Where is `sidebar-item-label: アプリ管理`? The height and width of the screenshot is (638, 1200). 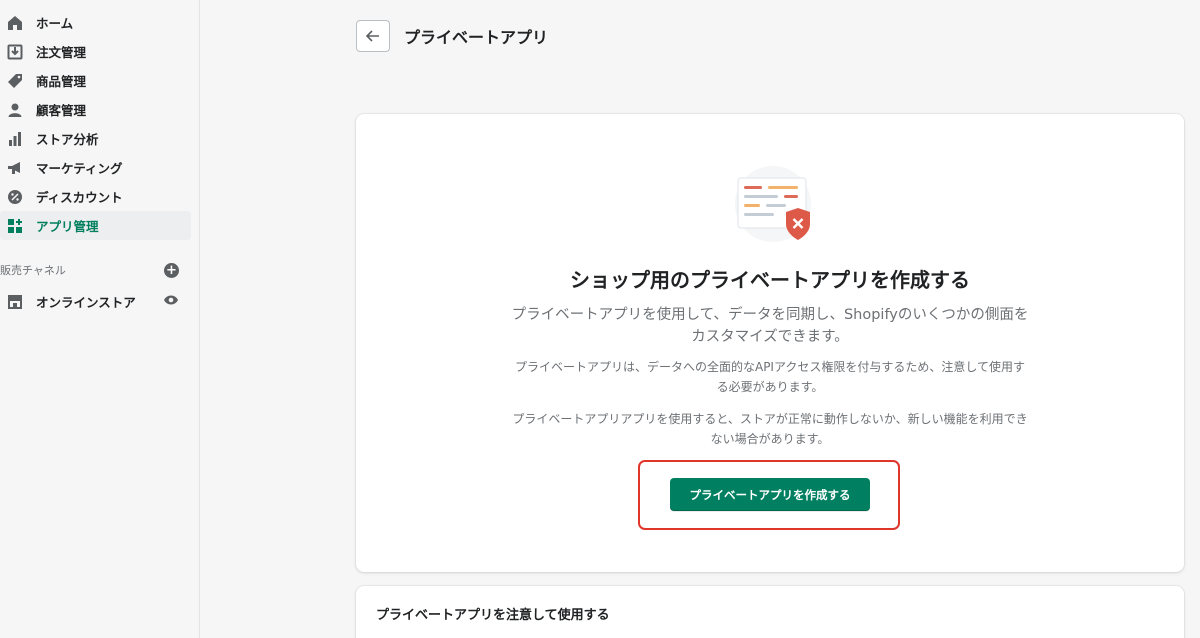 sidebar-item-label: アプリ管理 is located at coordinates (67, 226).